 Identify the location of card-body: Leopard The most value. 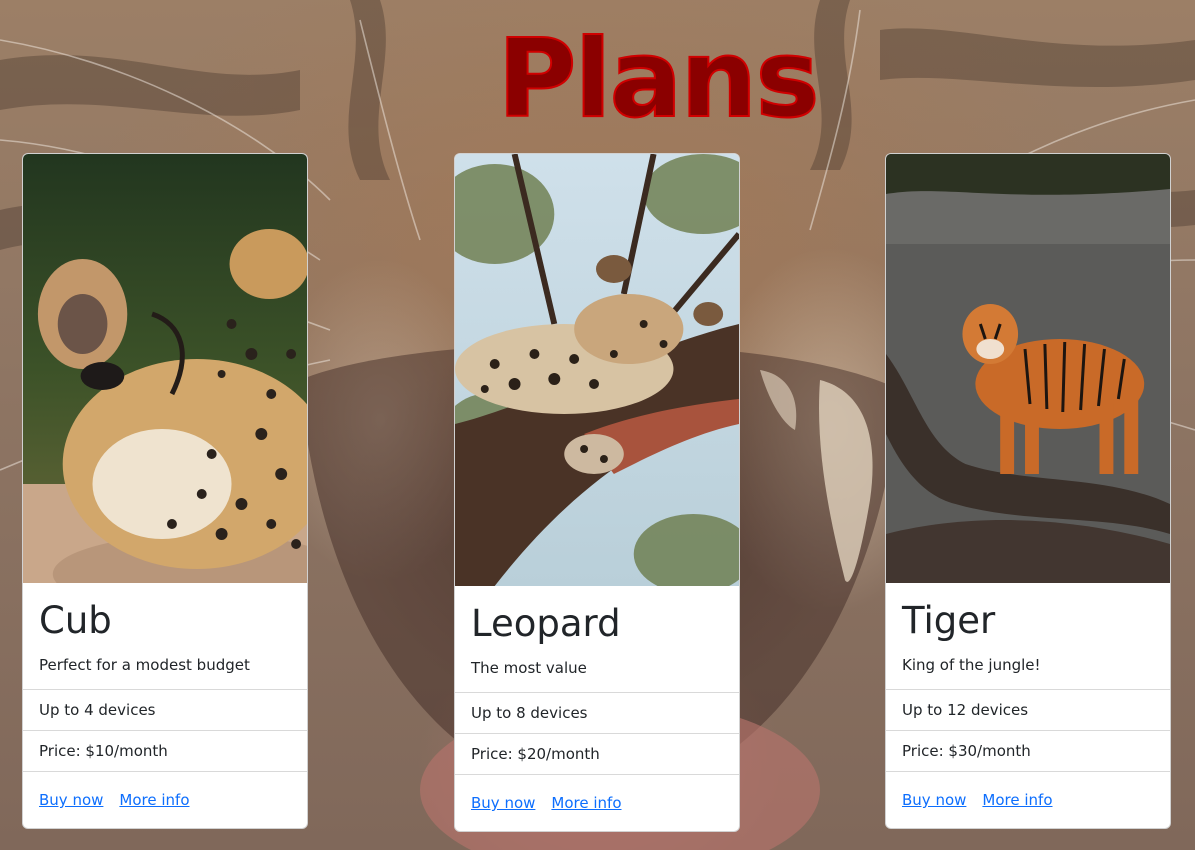
(597, 639).